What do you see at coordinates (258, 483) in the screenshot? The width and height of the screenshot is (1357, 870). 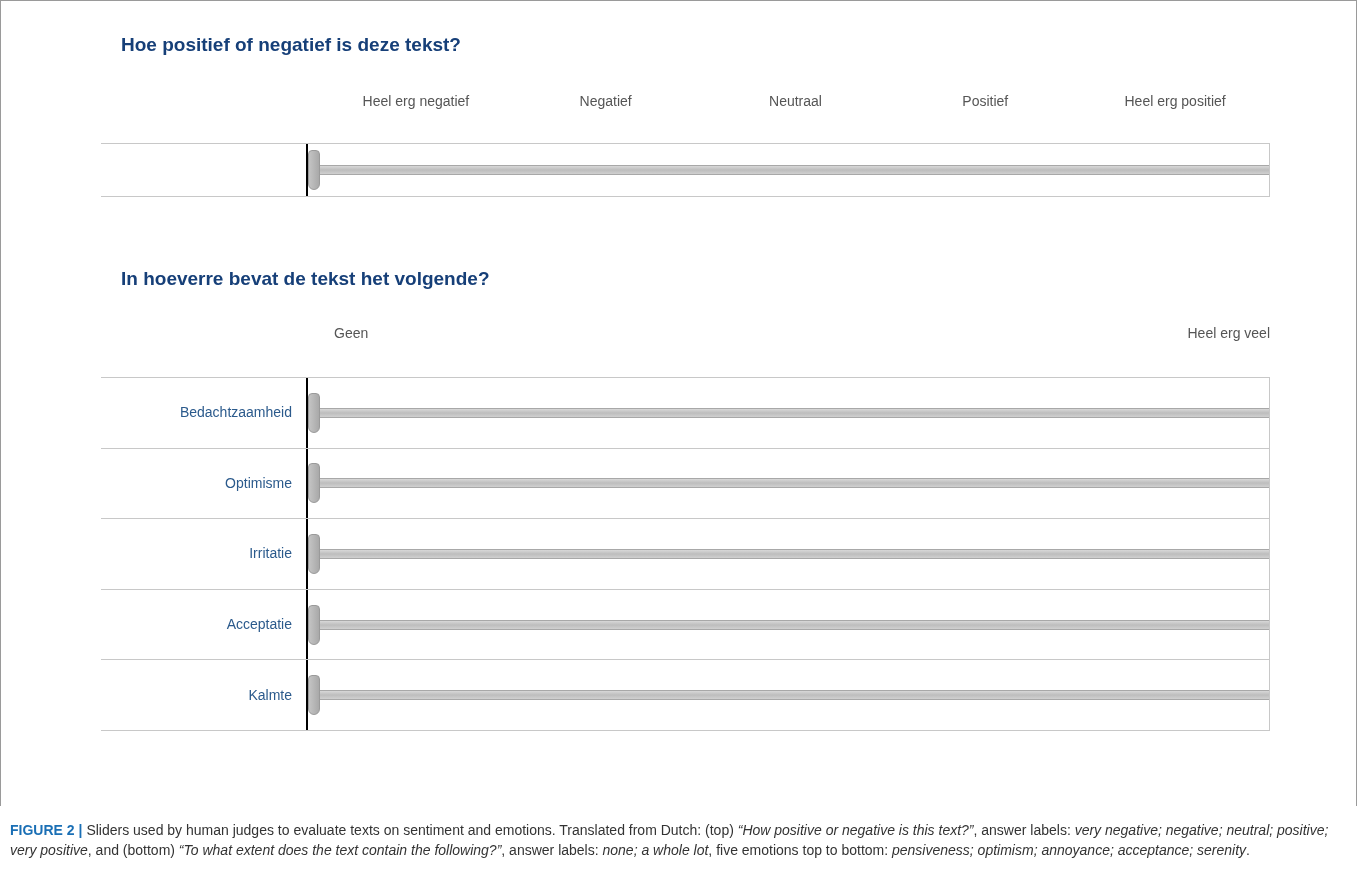 I see `emotion-label: Optimisme` at bounding box center [258, 483].